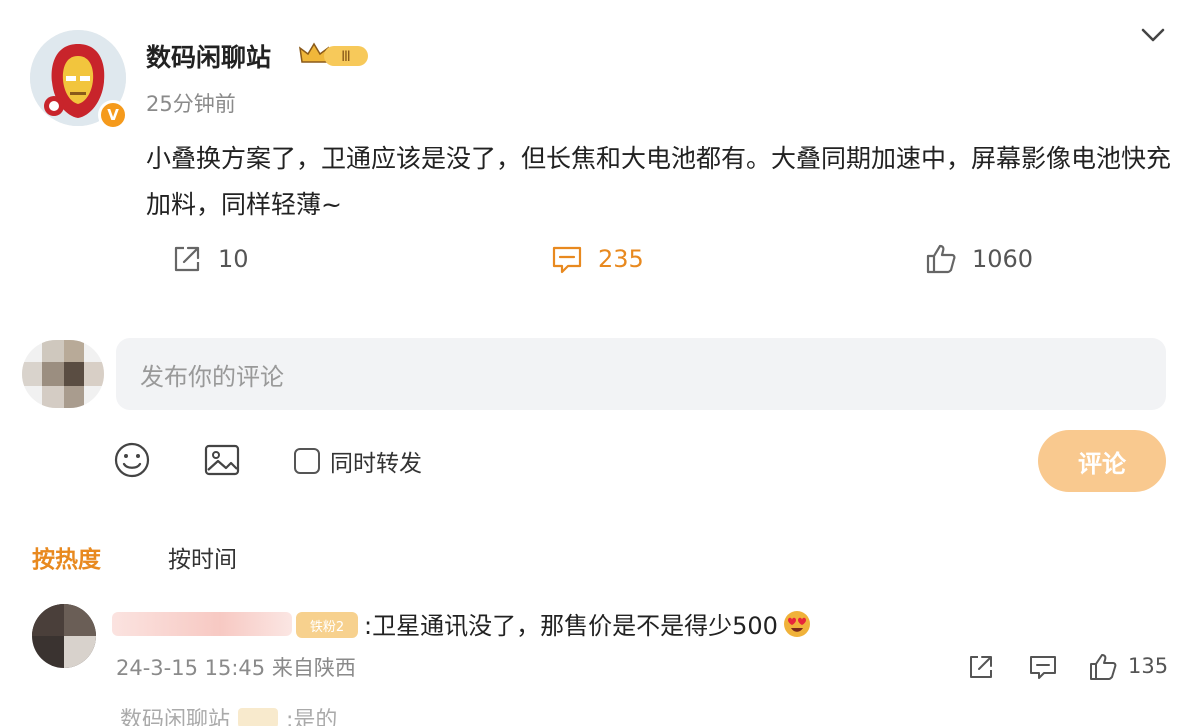 The image size is (1200, 726). I want to click on level-badge-text: Ⅲ, so click(346, 57).